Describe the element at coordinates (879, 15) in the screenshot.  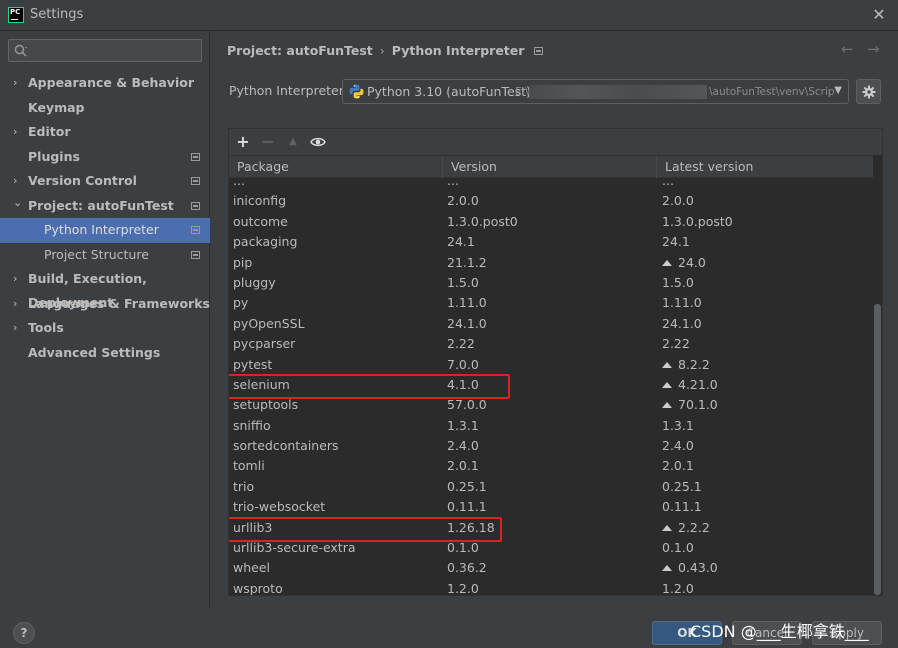
I see `close-icon: ✕` at that location.